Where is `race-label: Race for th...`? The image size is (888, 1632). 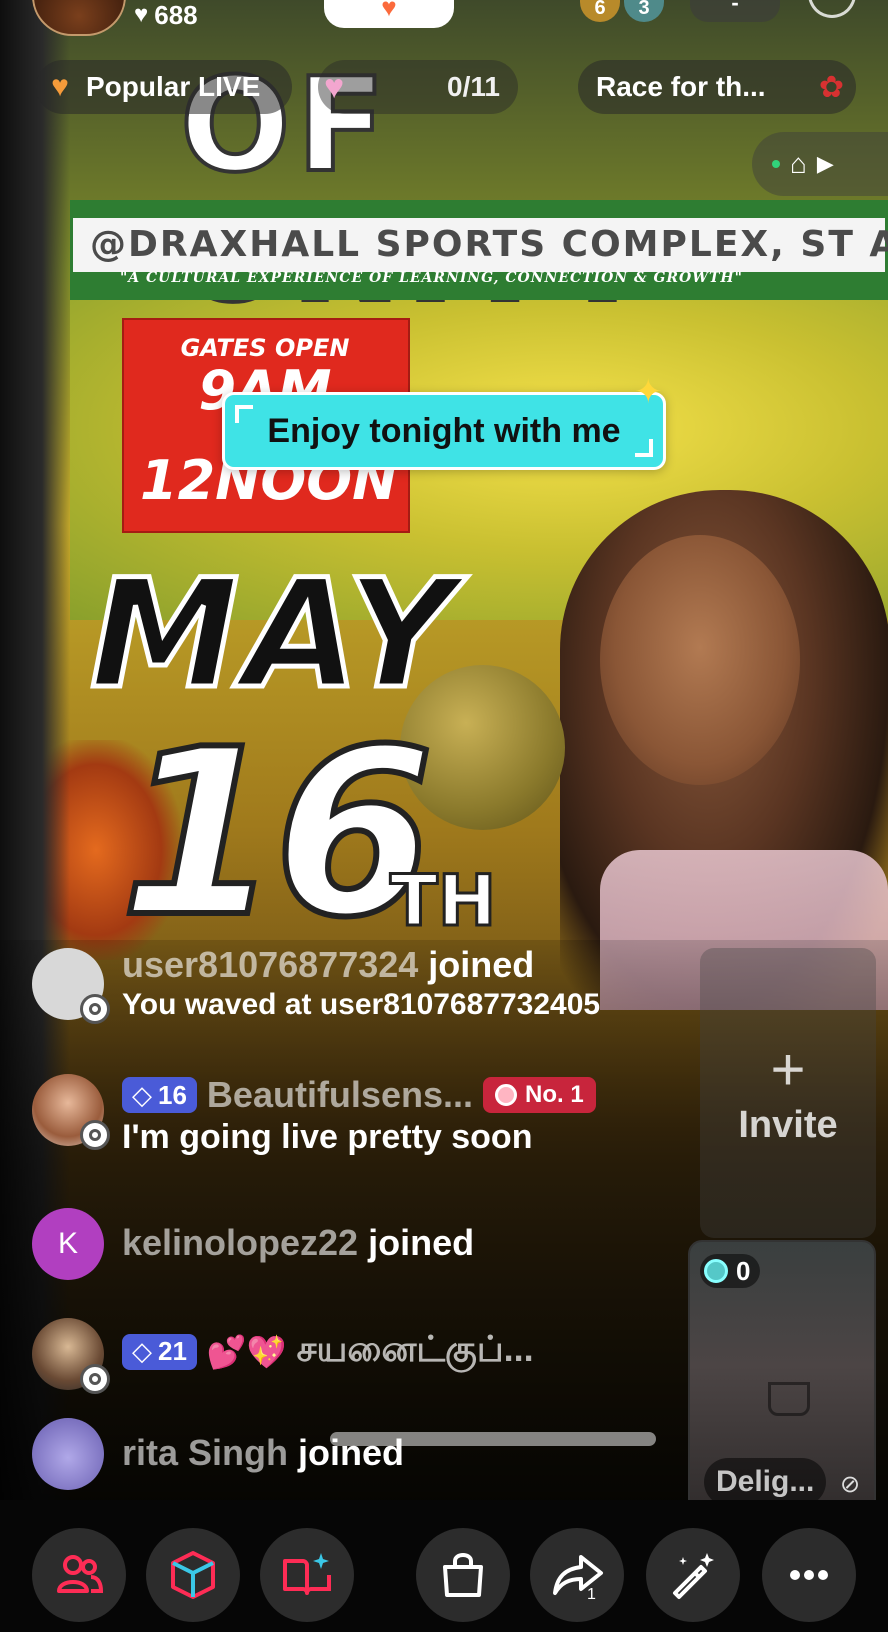 race-label: Race for th... is located at coordinates (681, 86).